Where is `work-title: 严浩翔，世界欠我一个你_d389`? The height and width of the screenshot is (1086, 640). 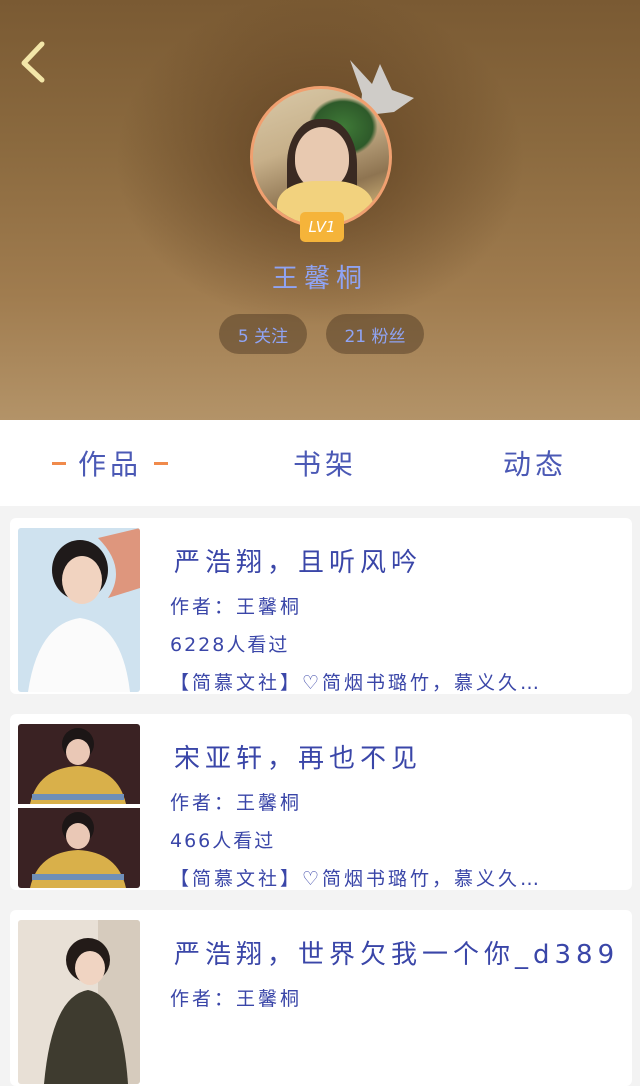 work-title: 严浩翔，世界欠我一个你_d389 is located at coordinates (397, 955).